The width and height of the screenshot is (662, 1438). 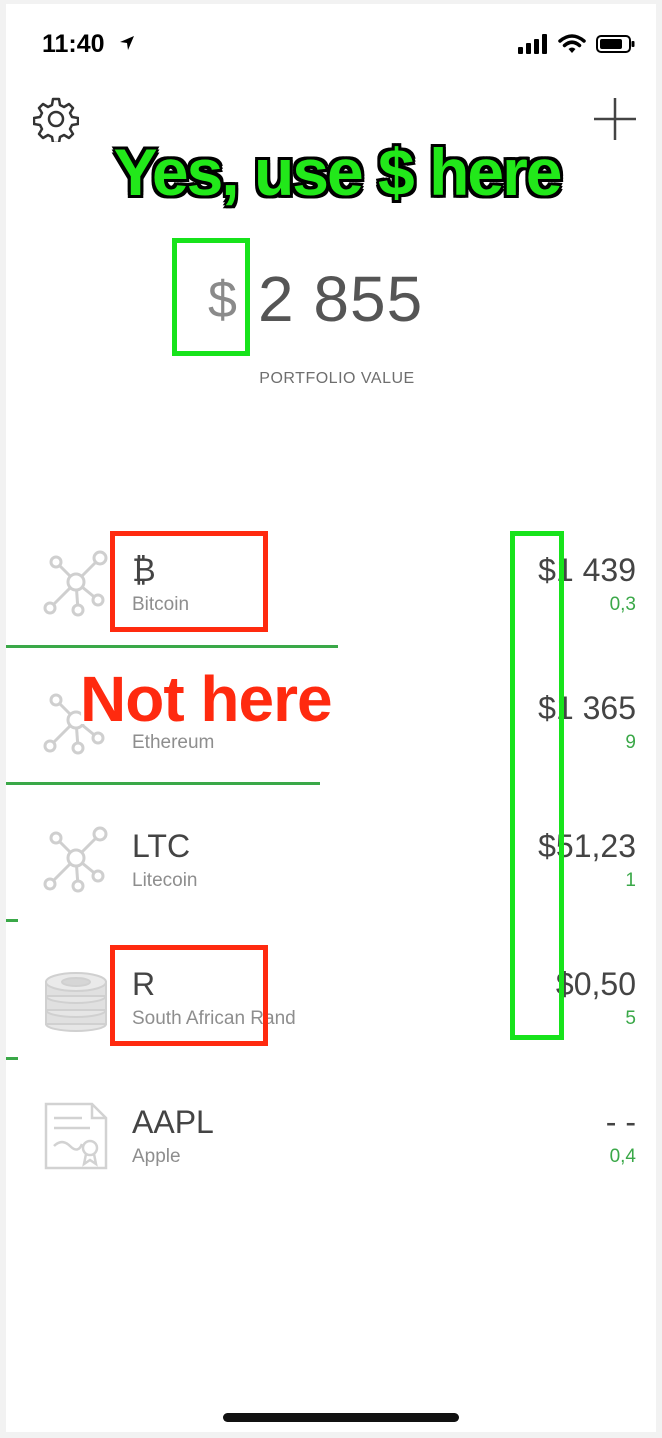 What do you see at coordinates (341, 1417) in the screenshot?
I see `home-indicator` at bounding box center [341, 1417].